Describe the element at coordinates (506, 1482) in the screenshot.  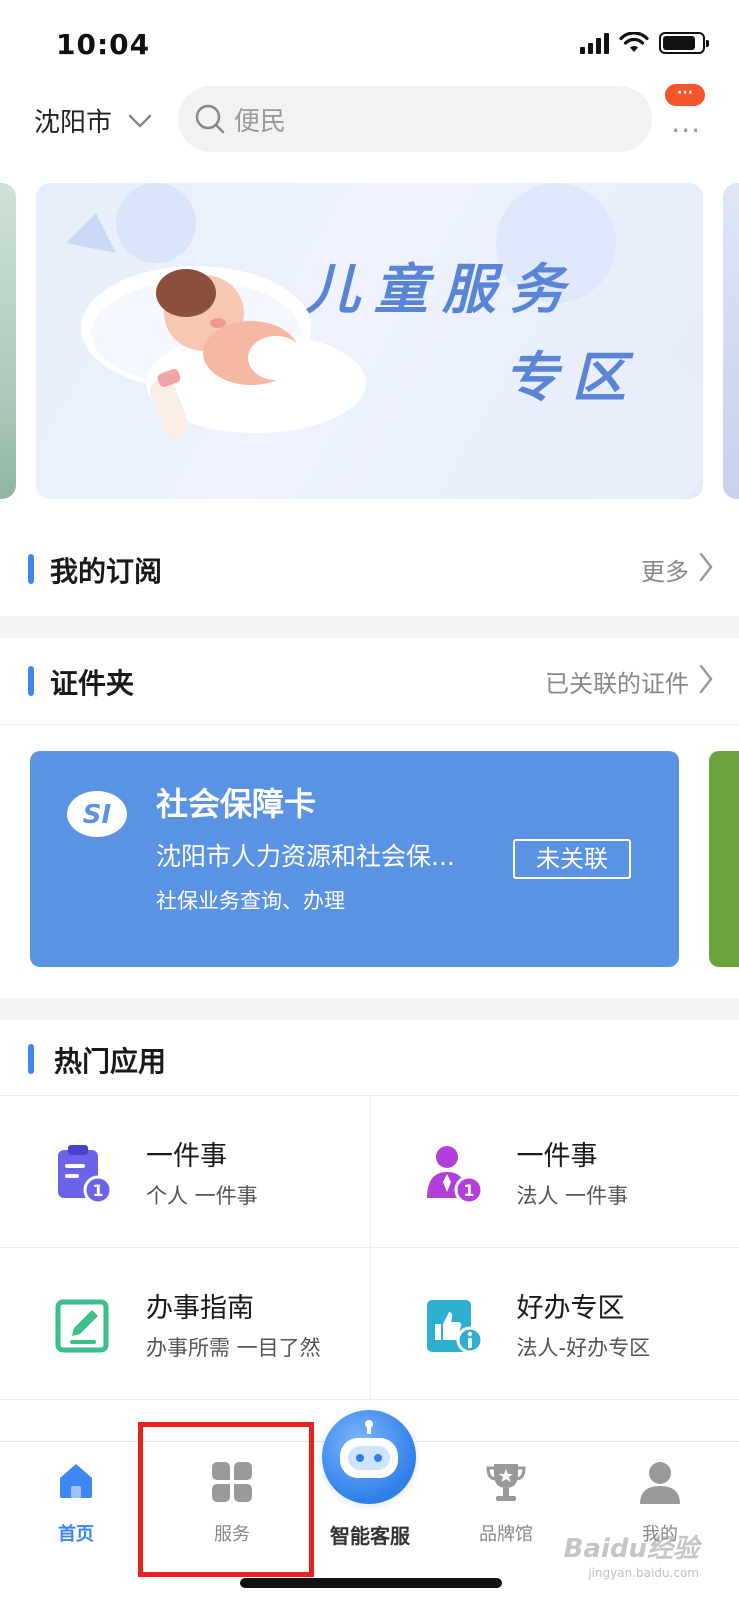
I see `trophy-icon` at that location.